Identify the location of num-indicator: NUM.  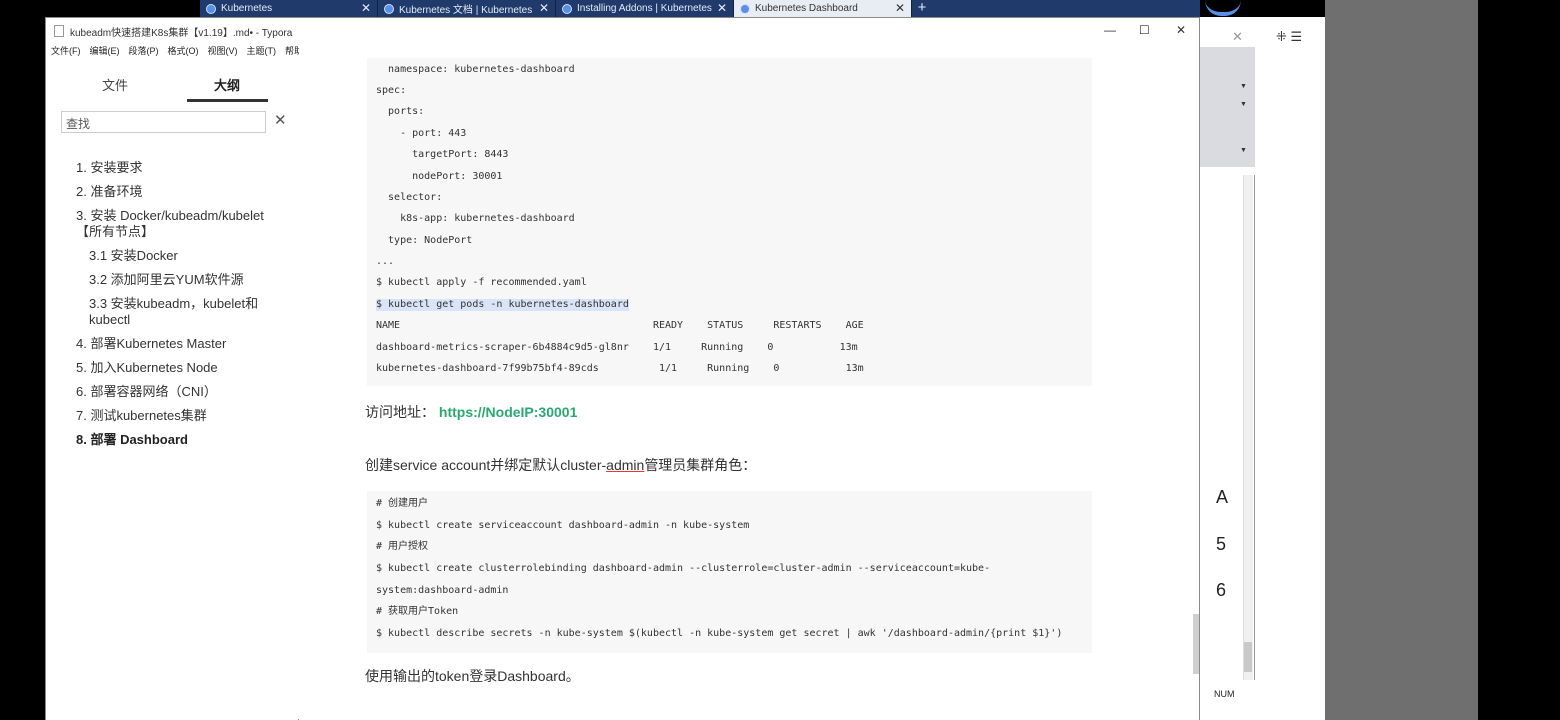
(1224, 694).